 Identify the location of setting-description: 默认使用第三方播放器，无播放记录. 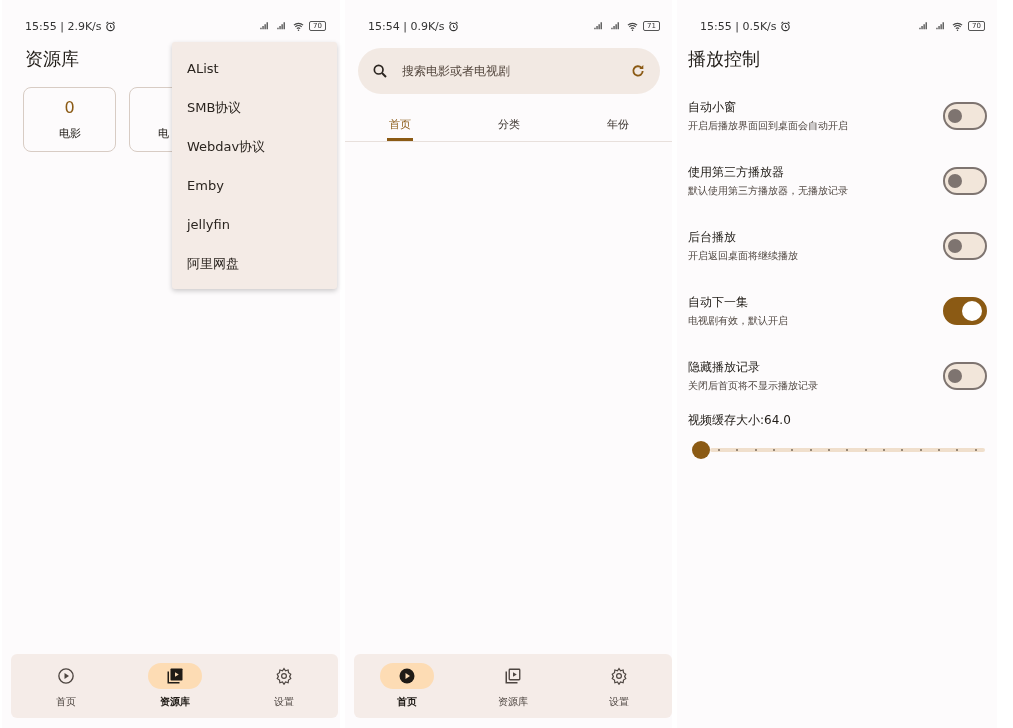
(768, 190).